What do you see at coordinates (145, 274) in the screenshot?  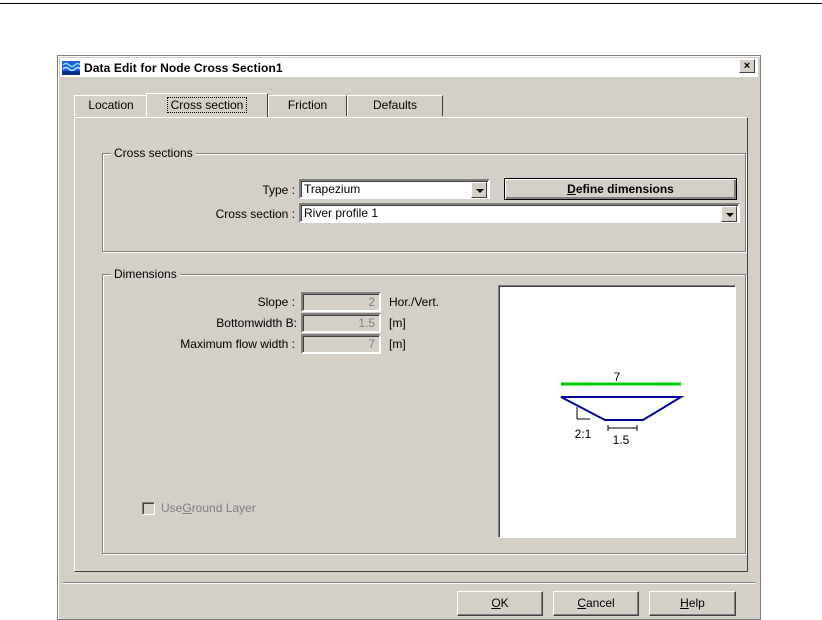 I see `dimensions-legend: Dimensions` at bounding box center [145, 274].